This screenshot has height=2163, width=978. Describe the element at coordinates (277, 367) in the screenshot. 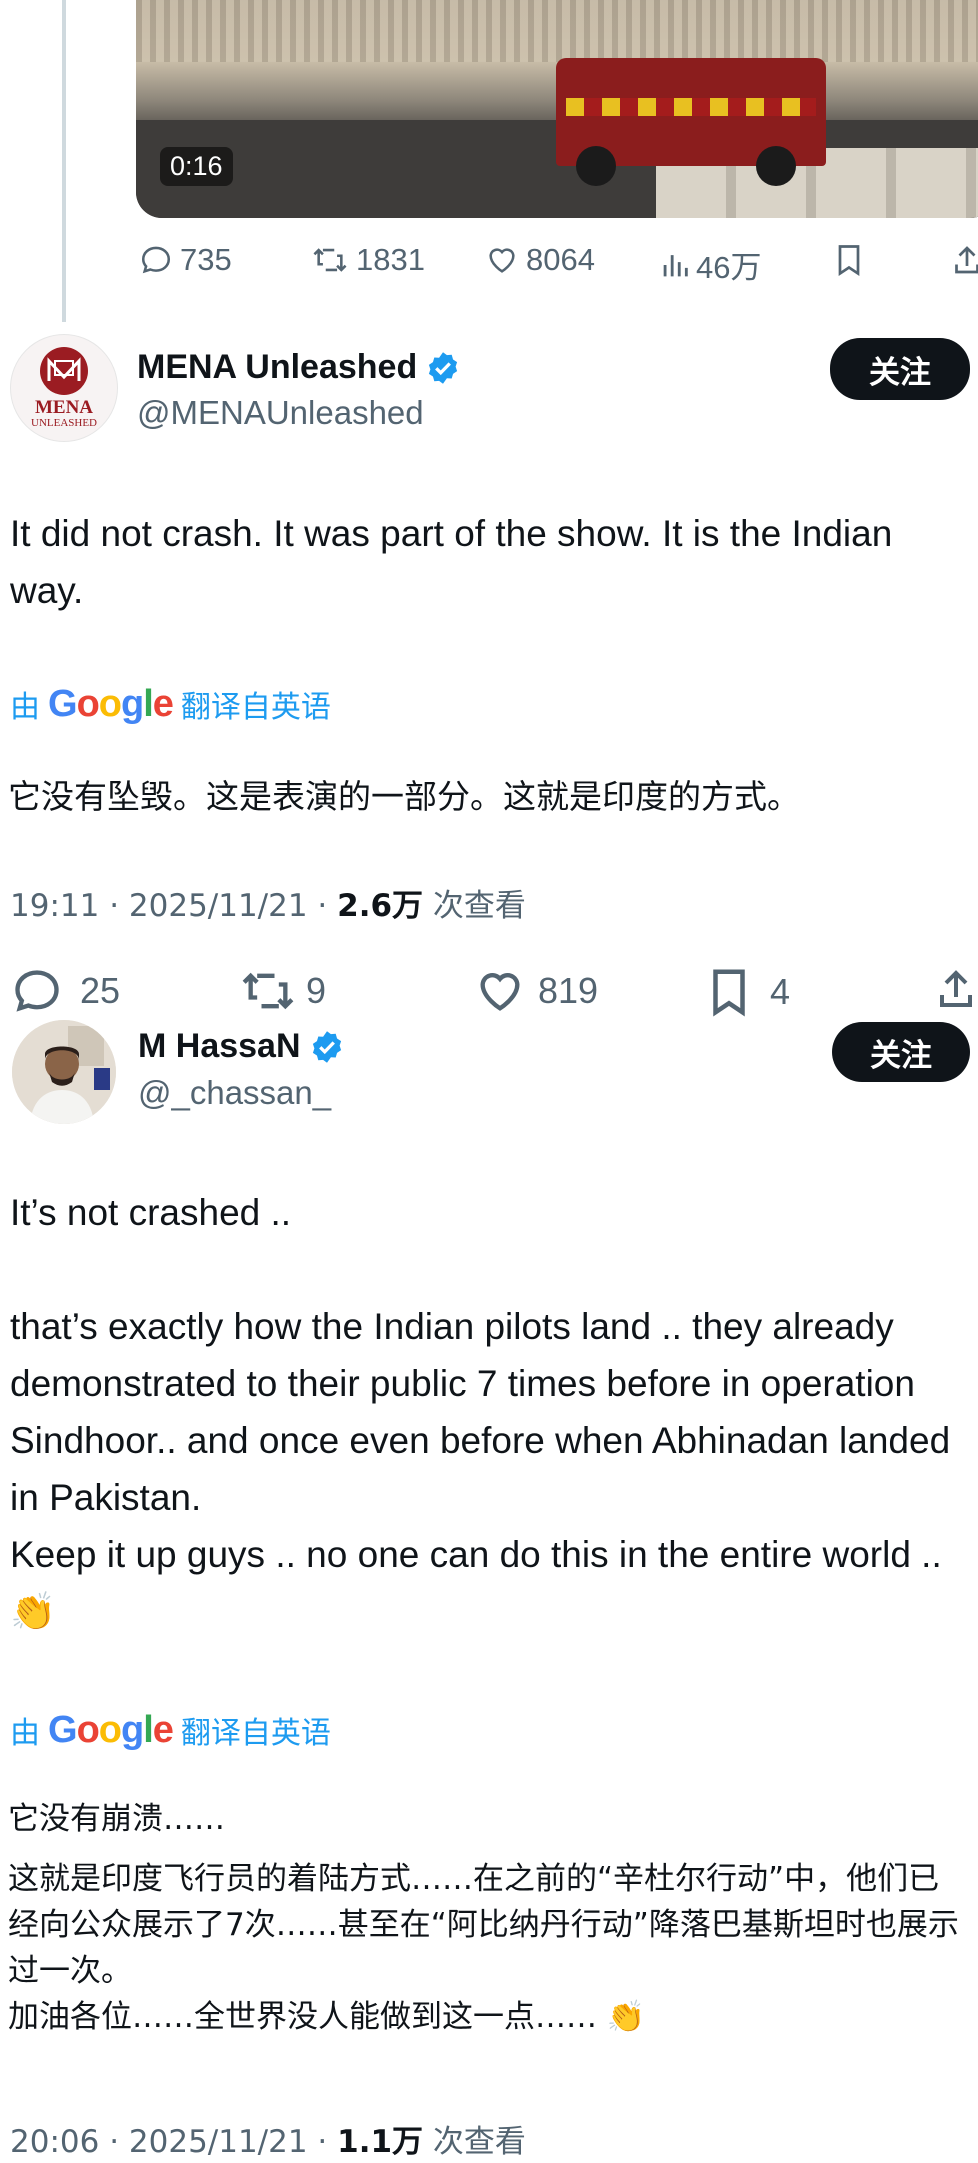

I see `author-name-text: MENA Unleashed` at that location.